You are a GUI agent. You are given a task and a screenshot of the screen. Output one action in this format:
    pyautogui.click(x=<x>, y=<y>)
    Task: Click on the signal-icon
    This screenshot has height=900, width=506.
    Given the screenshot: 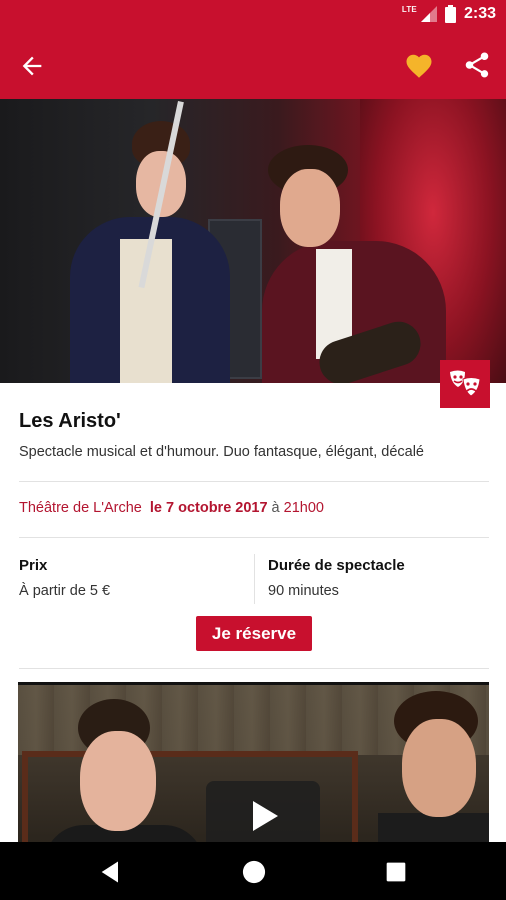 What is the action you would take?
    pyautogui.click(x=428, y=14)
    